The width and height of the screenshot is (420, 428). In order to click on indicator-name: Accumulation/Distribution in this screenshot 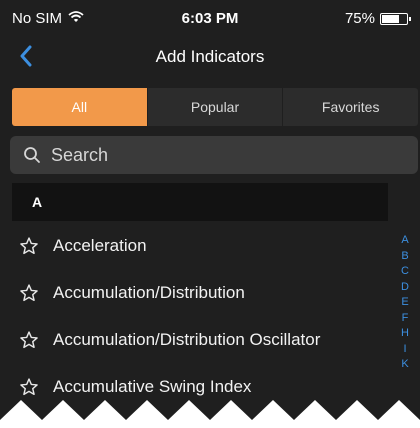, I will do `click(149, 292)`.